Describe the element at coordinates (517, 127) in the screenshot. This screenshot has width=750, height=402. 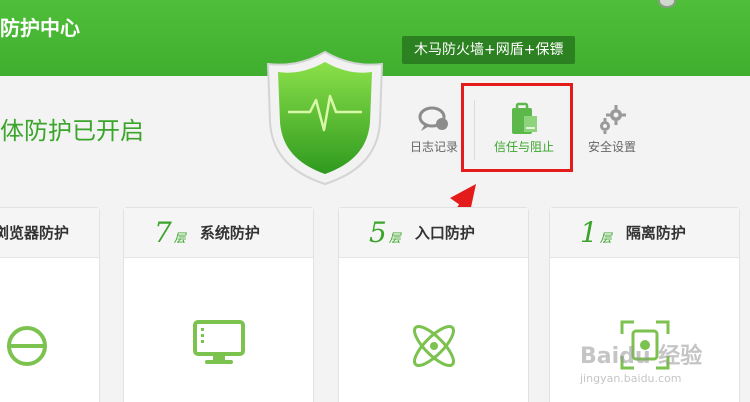
I see `highlight-box` at that location.